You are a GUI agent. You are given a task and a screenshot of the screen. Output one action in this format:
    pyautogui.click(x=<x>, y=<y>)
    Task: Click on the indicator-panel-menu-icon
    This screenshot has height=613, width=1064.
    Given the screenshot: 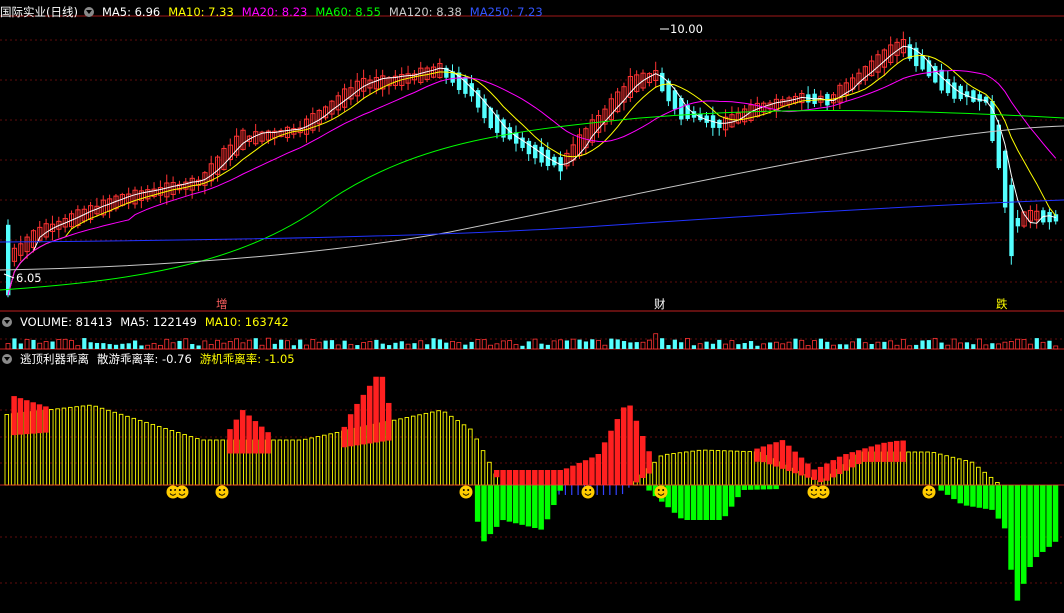 What is the action you would take?
    pyautogui.click(x=7, y=359)
    